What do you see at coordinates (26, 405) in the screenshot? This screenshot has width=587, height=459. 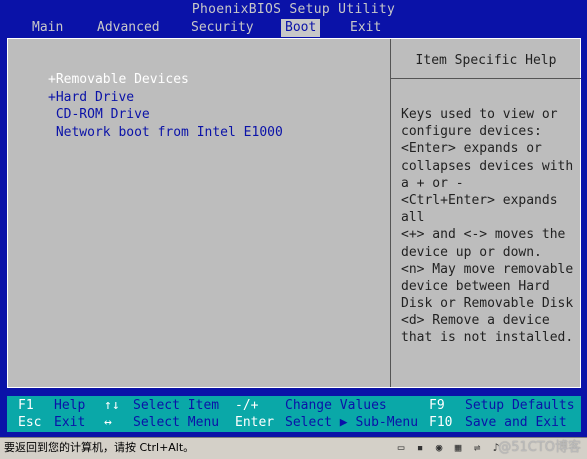 I see `key-f1: F1` at bounding box center [26, 405].